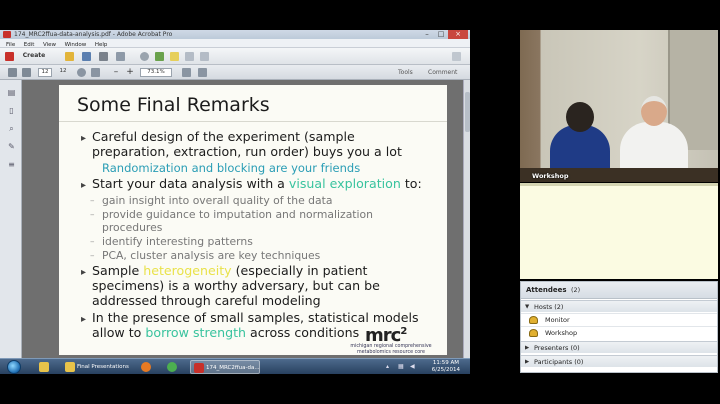 Image resolution: width=720 pixels, height=404 pixels. What do you see at coordinates (253, 121) in the screenshot?
I see `title-divider` at bounding box center [253, 121].